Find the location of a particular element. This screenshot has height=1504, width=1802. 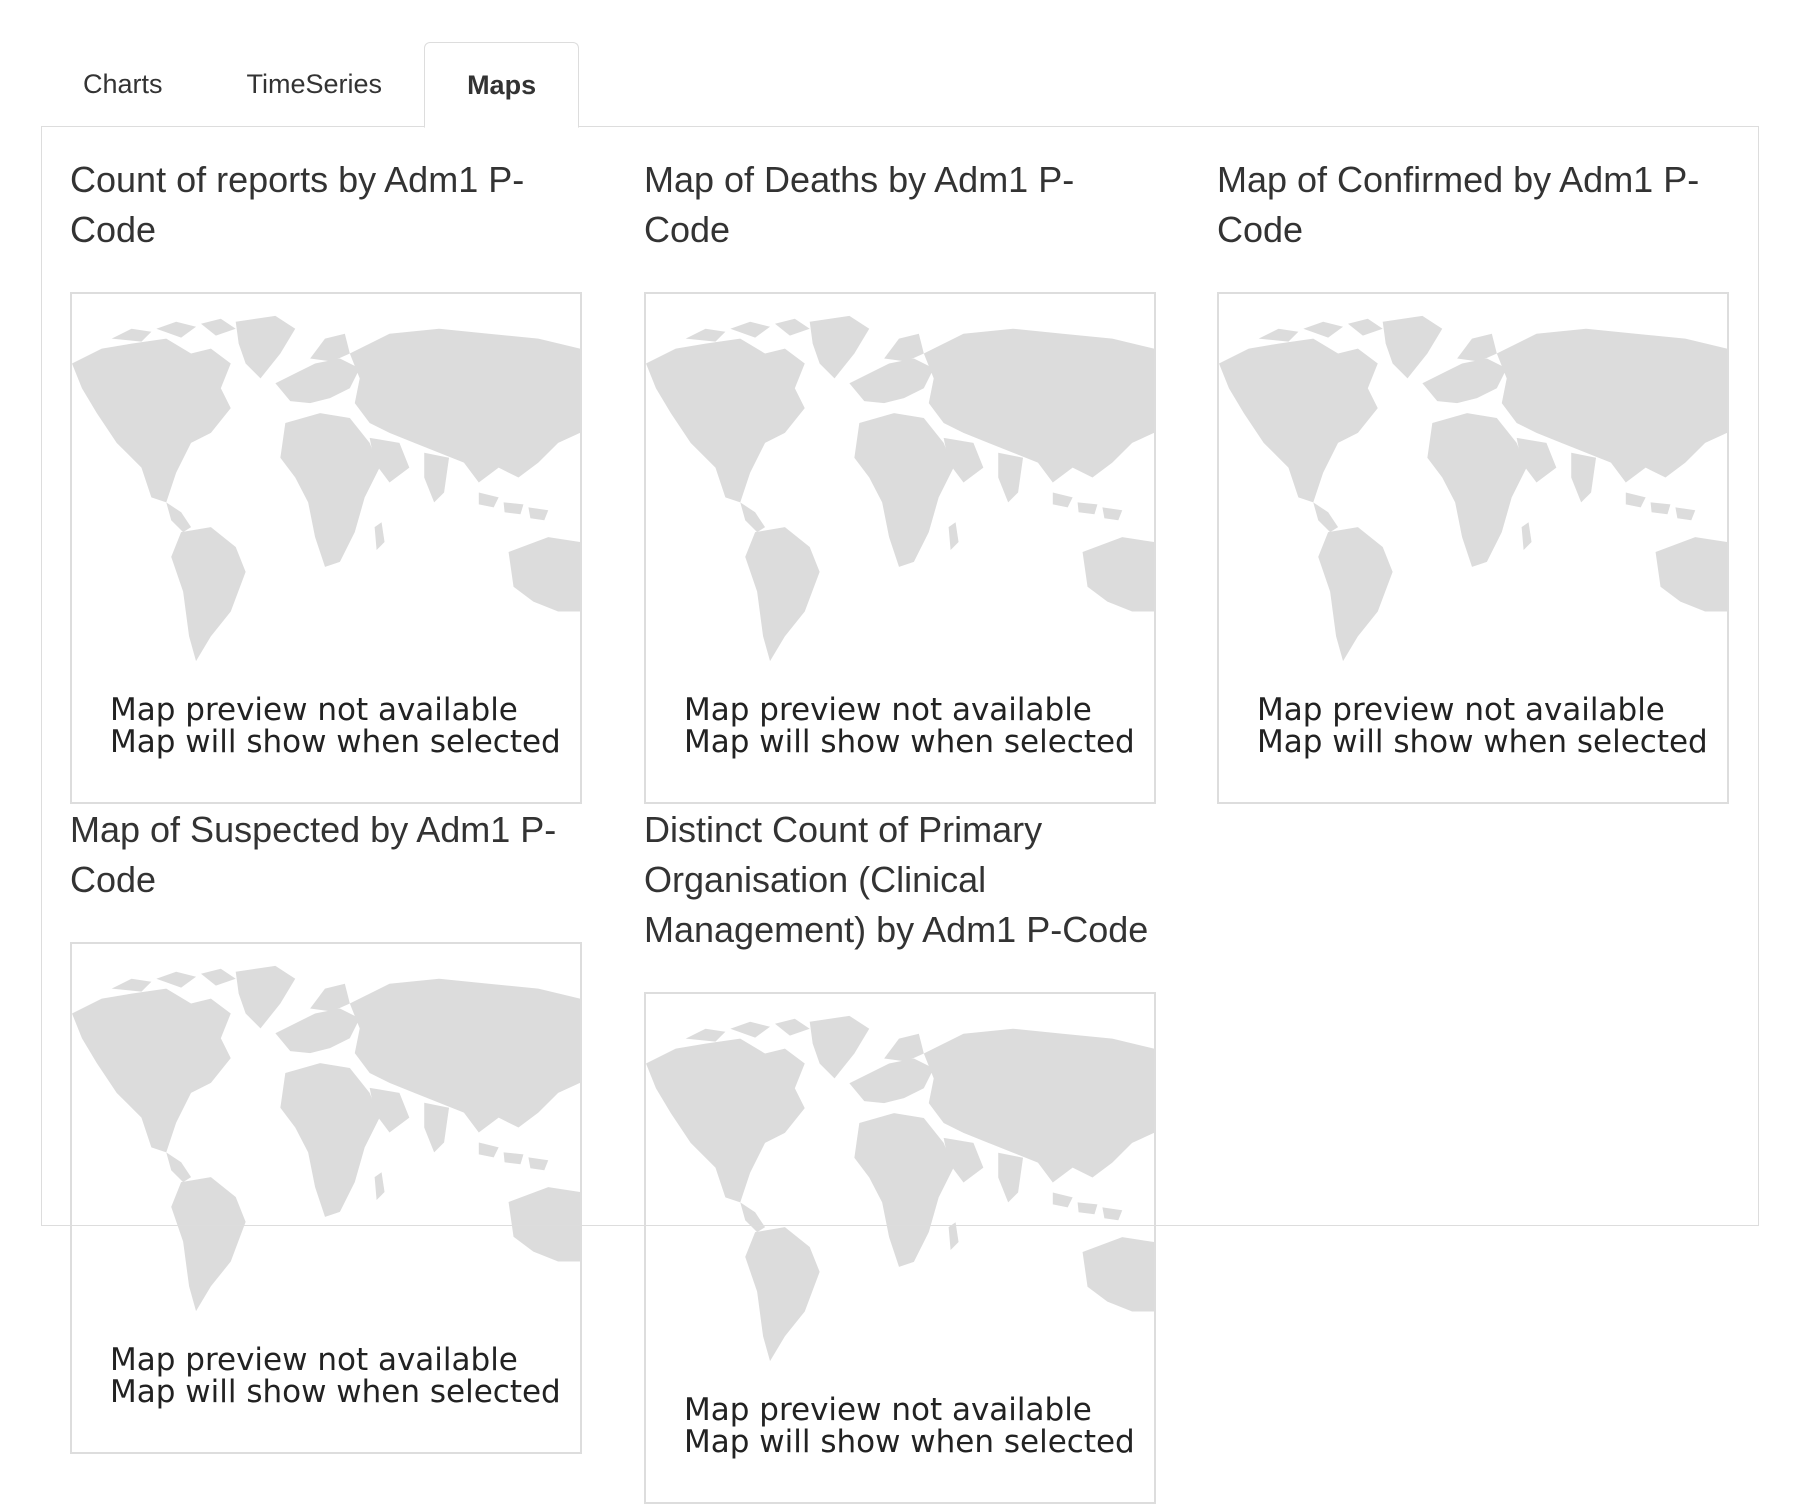

tab-bar: Charts TimeSeries Maps is located at coordinates (310, 85).